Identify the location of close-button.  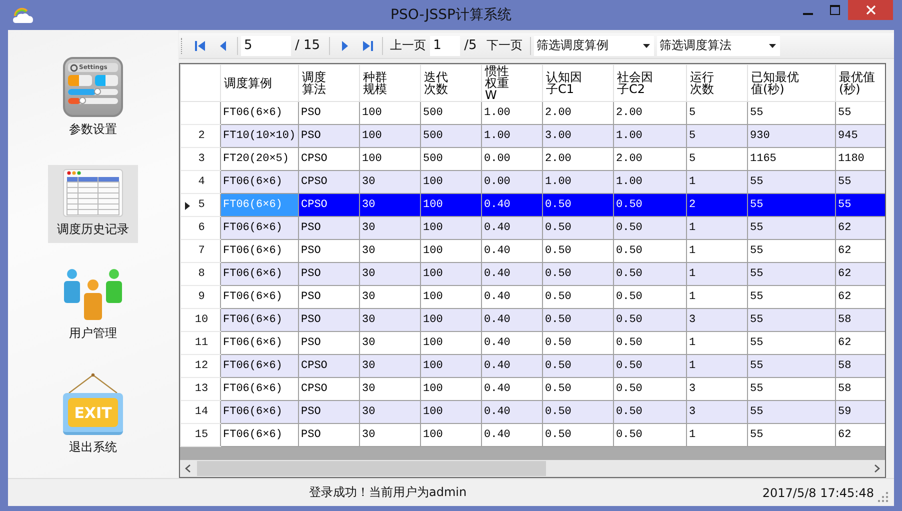
(870, 10).